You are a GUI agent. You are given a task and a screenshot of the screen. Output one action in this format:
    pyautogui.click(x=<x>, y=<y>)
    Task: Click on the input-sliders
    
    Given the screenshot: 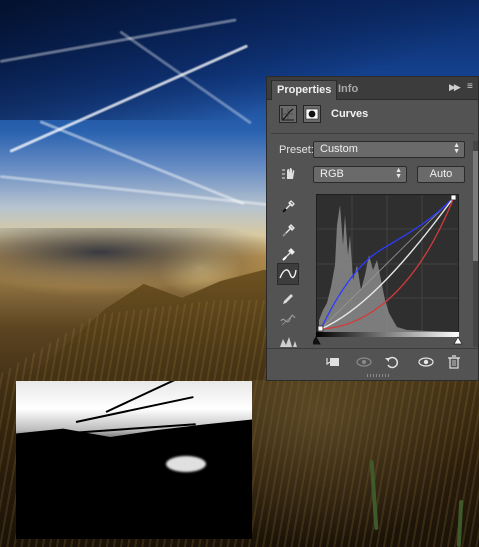 What is the action you would take?
    pyautogui.click(x=388, y=341)
    